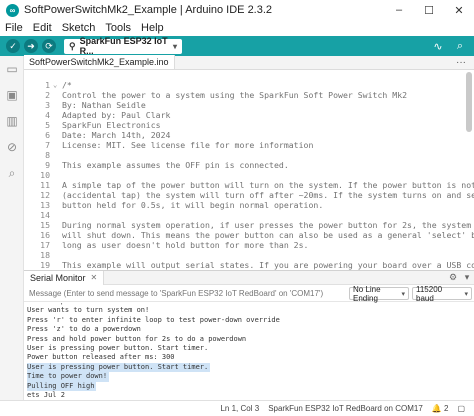  What do you see at coordinates (47, 85) in the screenshot?
I see `line-number: 1` at bounding box center [47, 85].